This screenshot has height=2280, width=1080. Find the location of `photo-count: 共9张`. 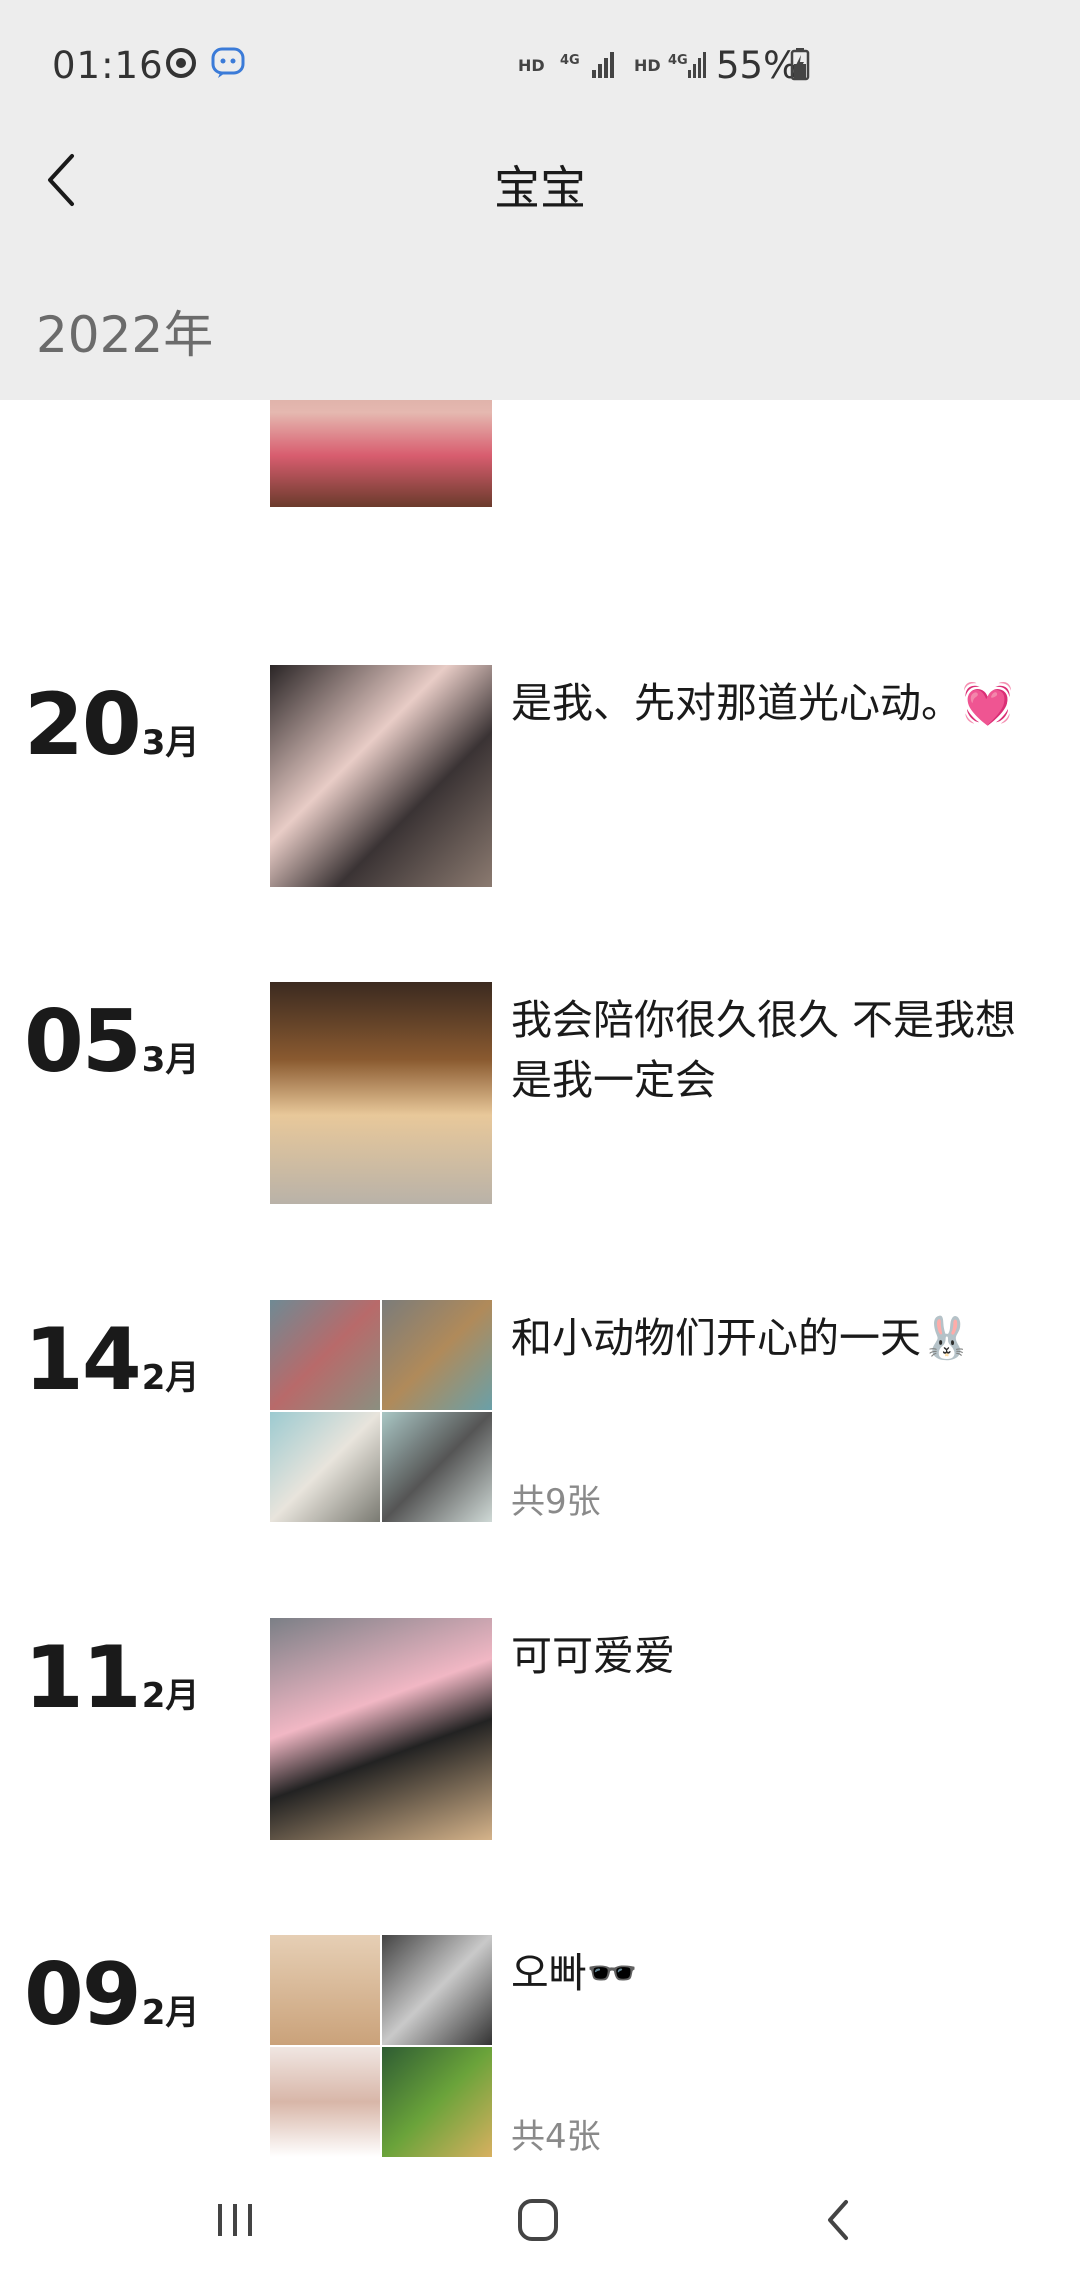

photo-count: 共9张 is located at coordinates (556, 1502).